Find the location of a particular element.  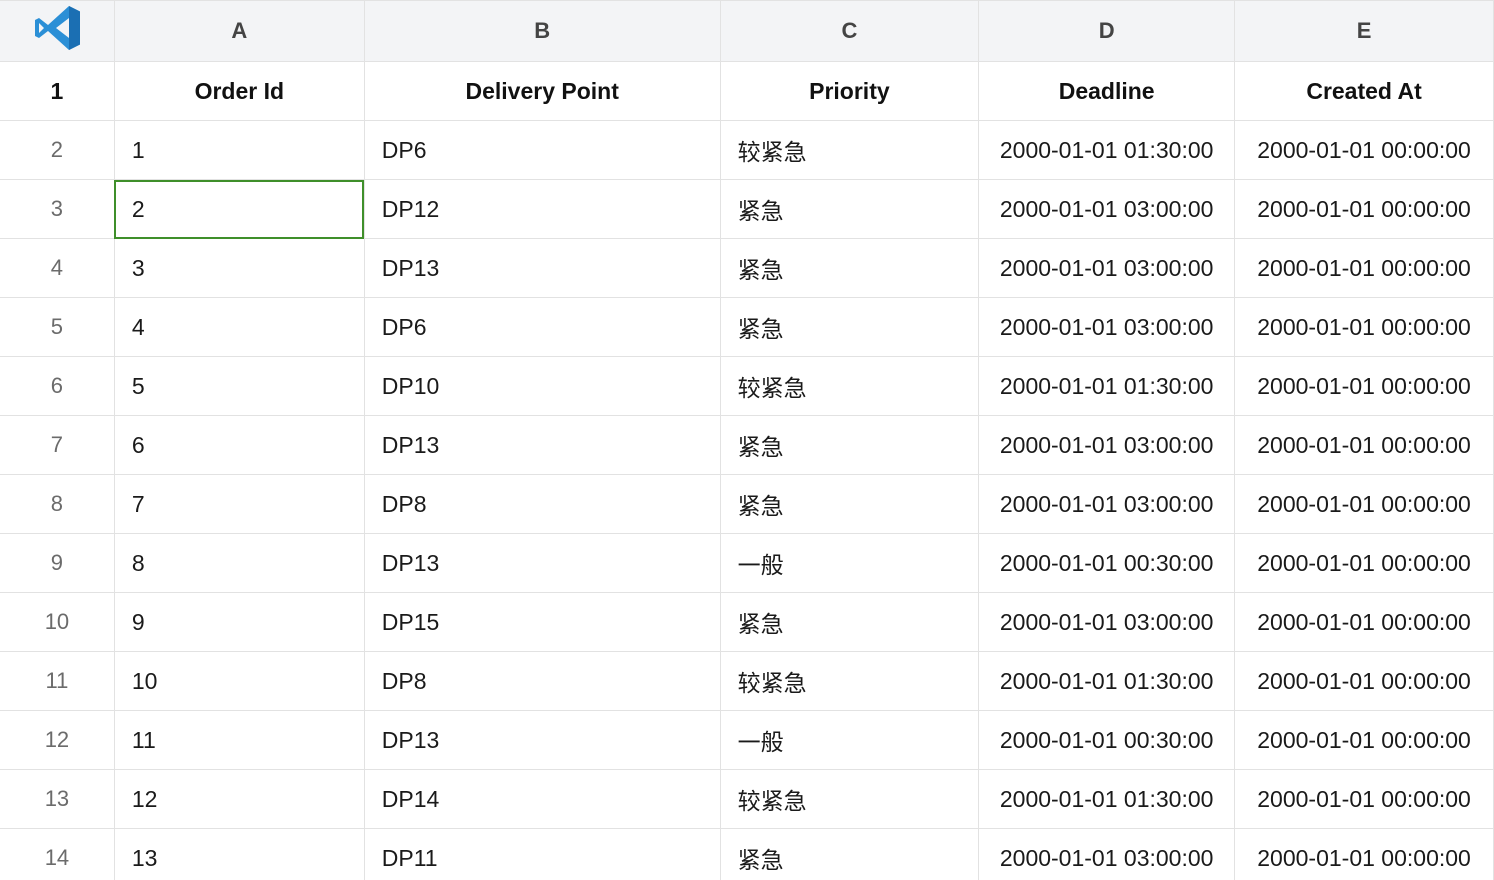

cell-order-id: 2 is located at coordinates (239, 209).